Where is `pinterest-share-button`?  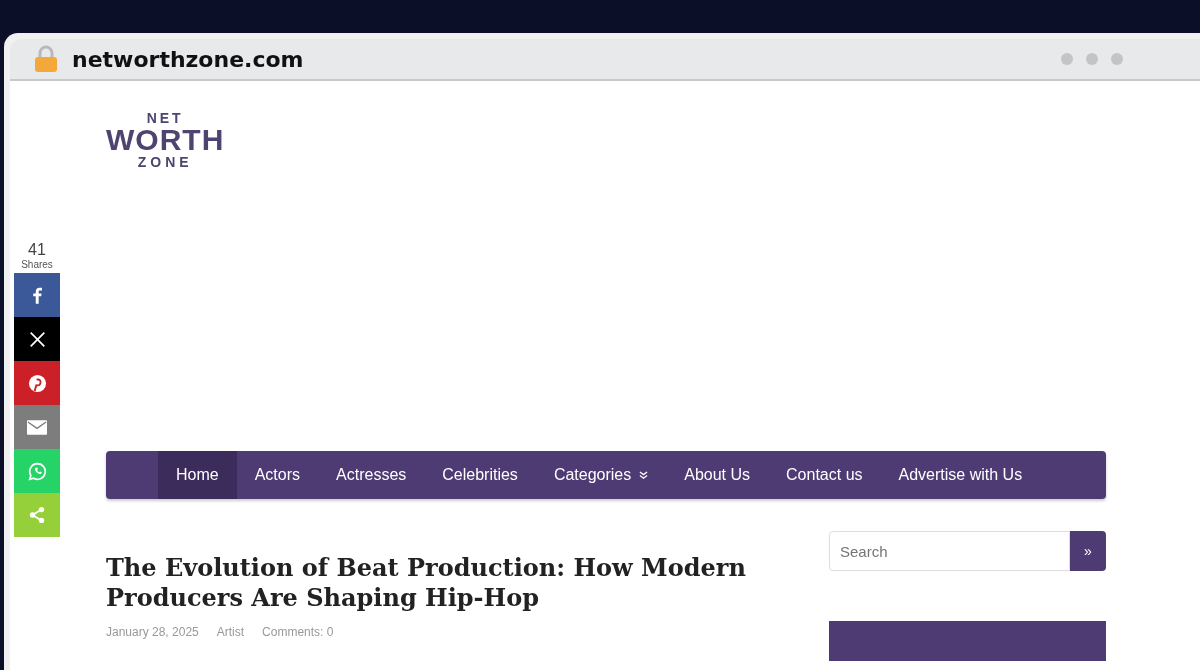 pinterest-share-button is located at coordinates (37, 383).